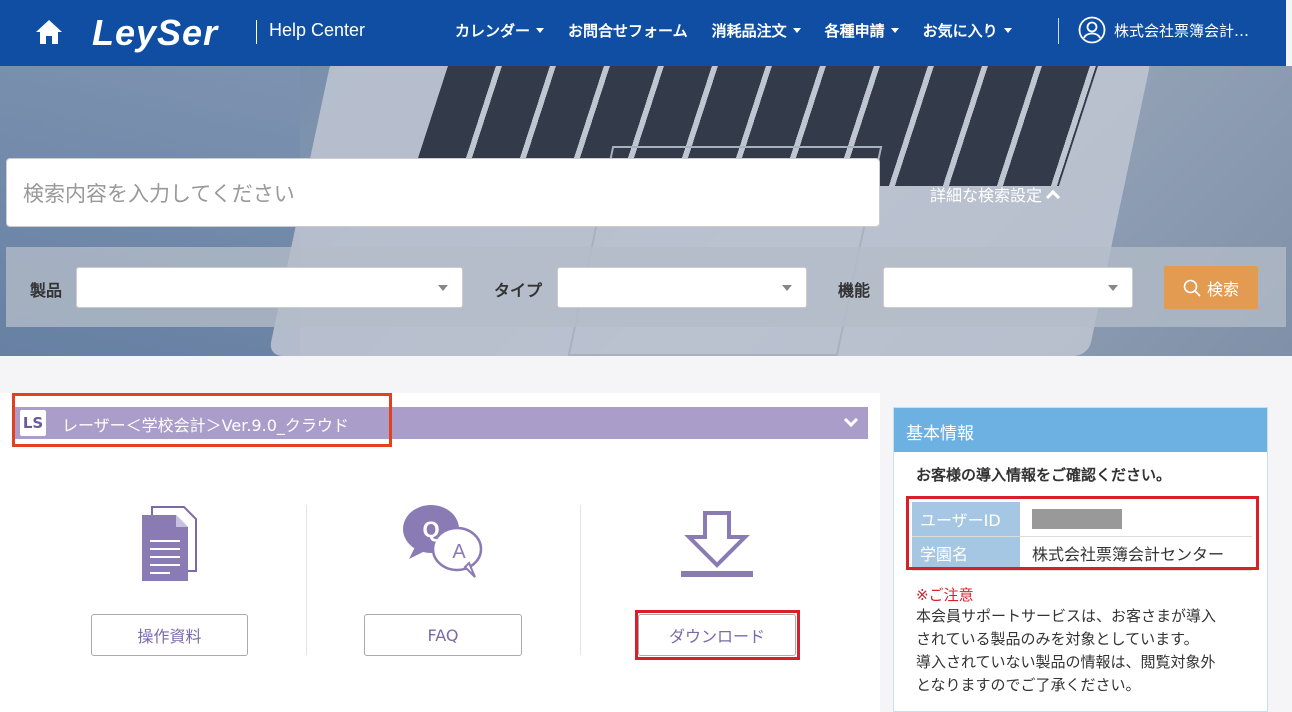  What do you see at coordinates (430, 529) in the screenshot?
I see `svg-text: Q` at bounding box center [430, 529].